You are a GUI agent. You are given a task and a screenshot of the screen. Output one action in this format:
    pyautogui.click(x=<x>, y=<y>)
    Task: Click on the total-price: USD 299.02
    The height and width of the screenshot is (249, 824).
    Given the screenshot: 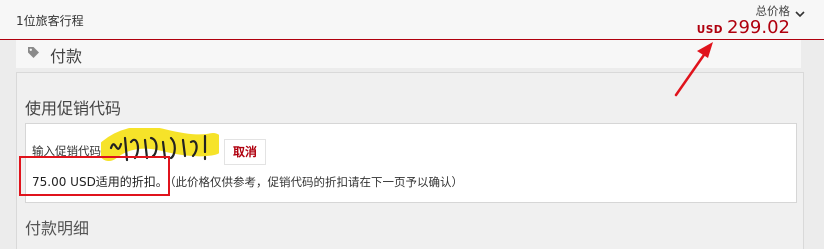 What is the action you would take?
    pyautogui.click(x=743, y=27)
    